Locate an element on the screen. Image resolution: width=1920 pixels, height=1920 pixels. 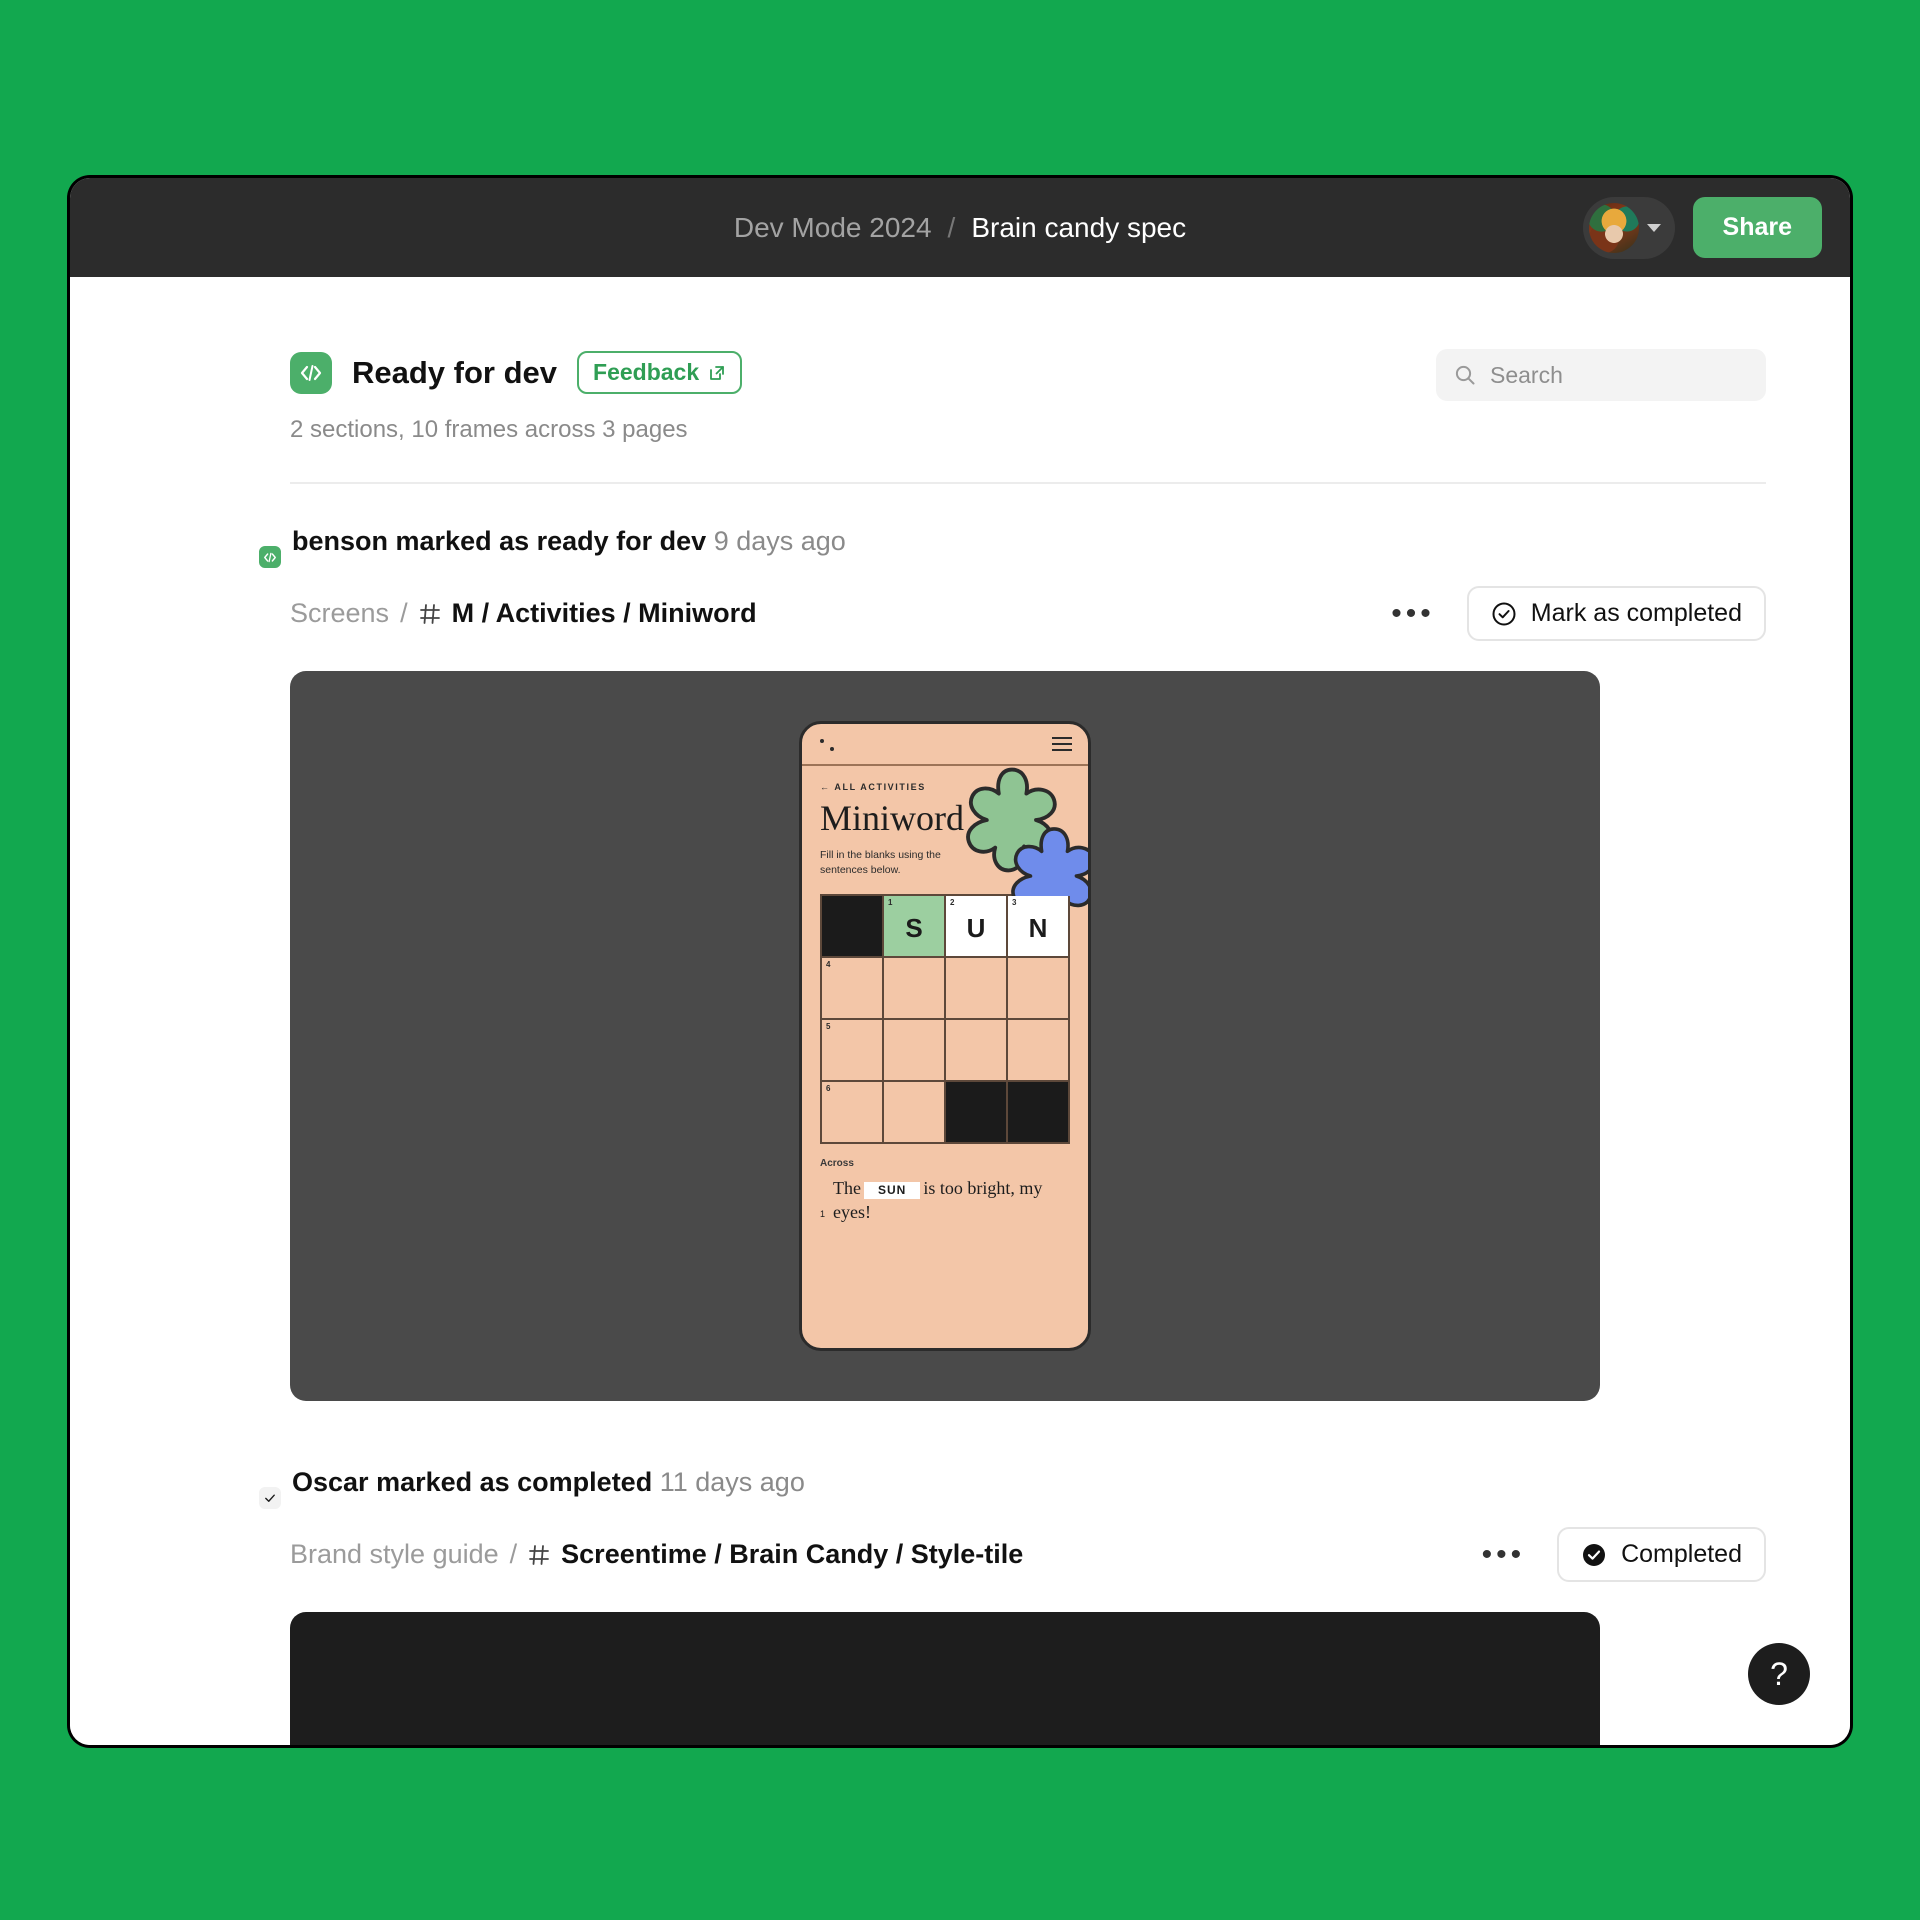
mark-as-completed-button: Mark as completed is located at coordinates (1616, 613).